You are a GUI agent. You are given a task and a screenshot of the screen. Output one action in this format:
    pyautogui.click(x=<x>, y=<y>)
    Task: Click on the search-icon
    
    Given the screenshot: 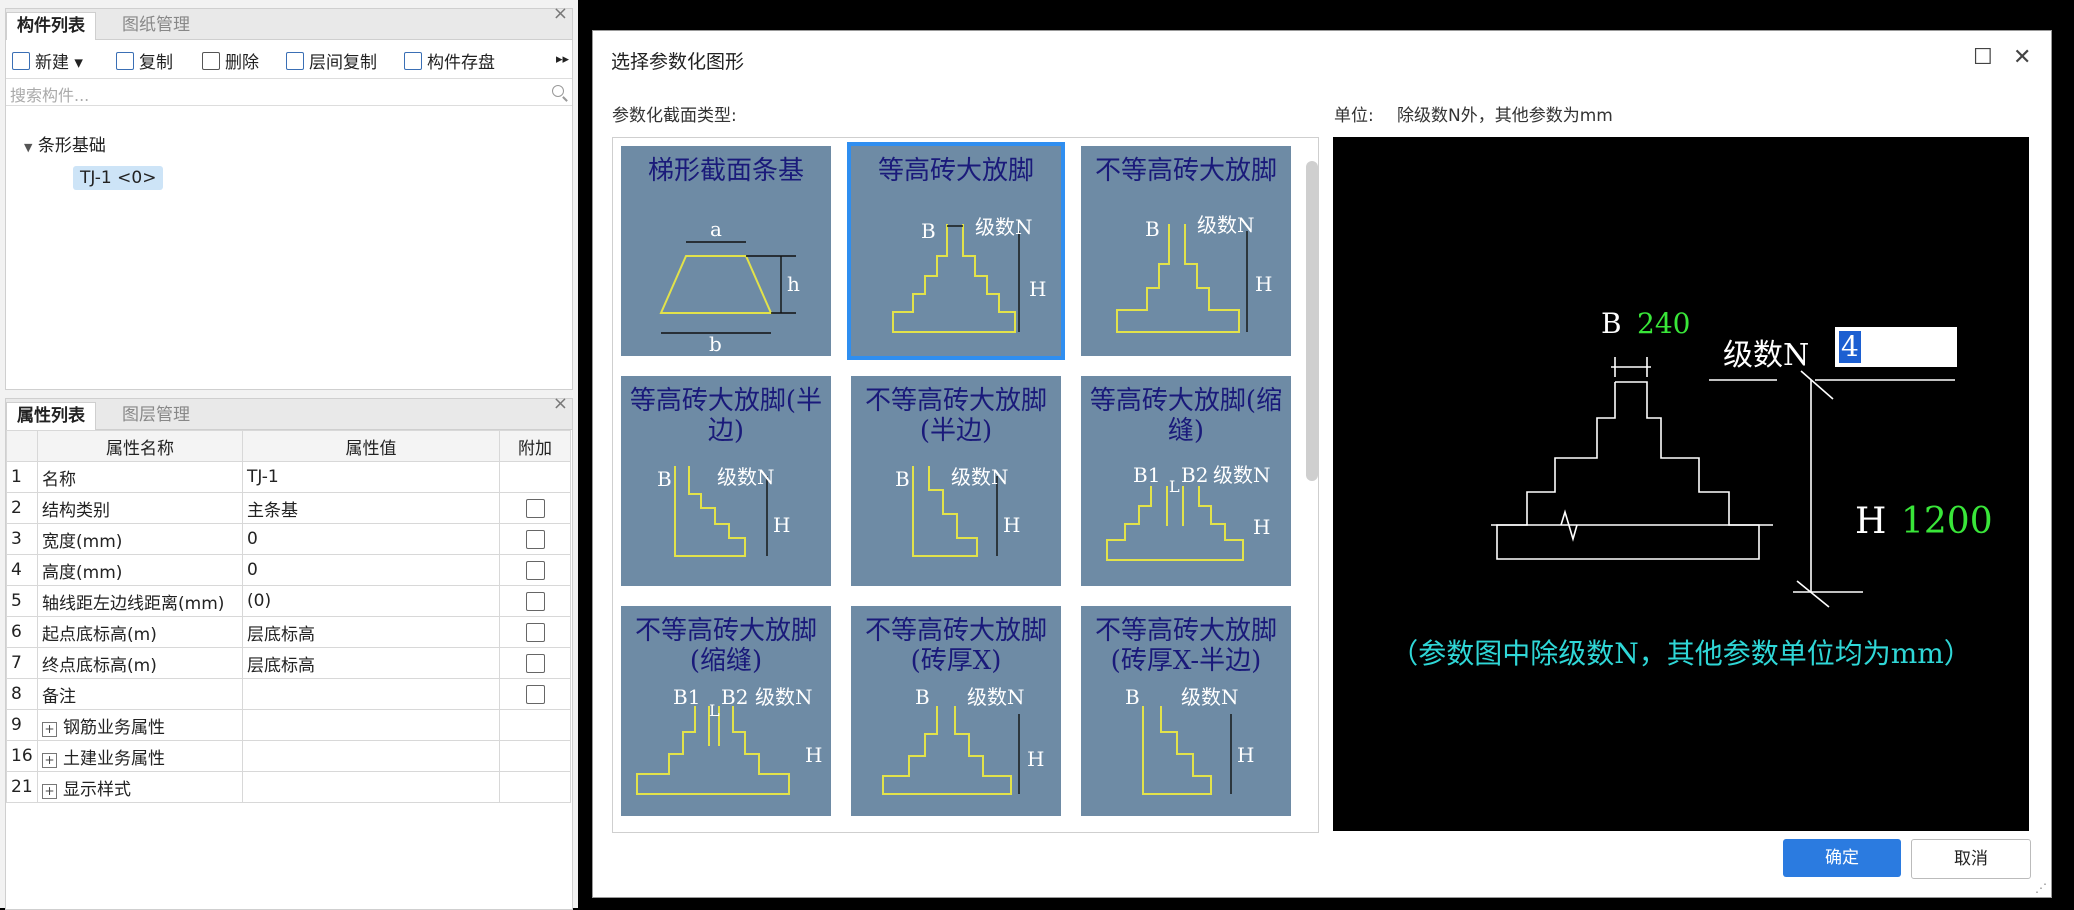 What is the action you would take?
    pyautogui.click(x=558, y=91)
    